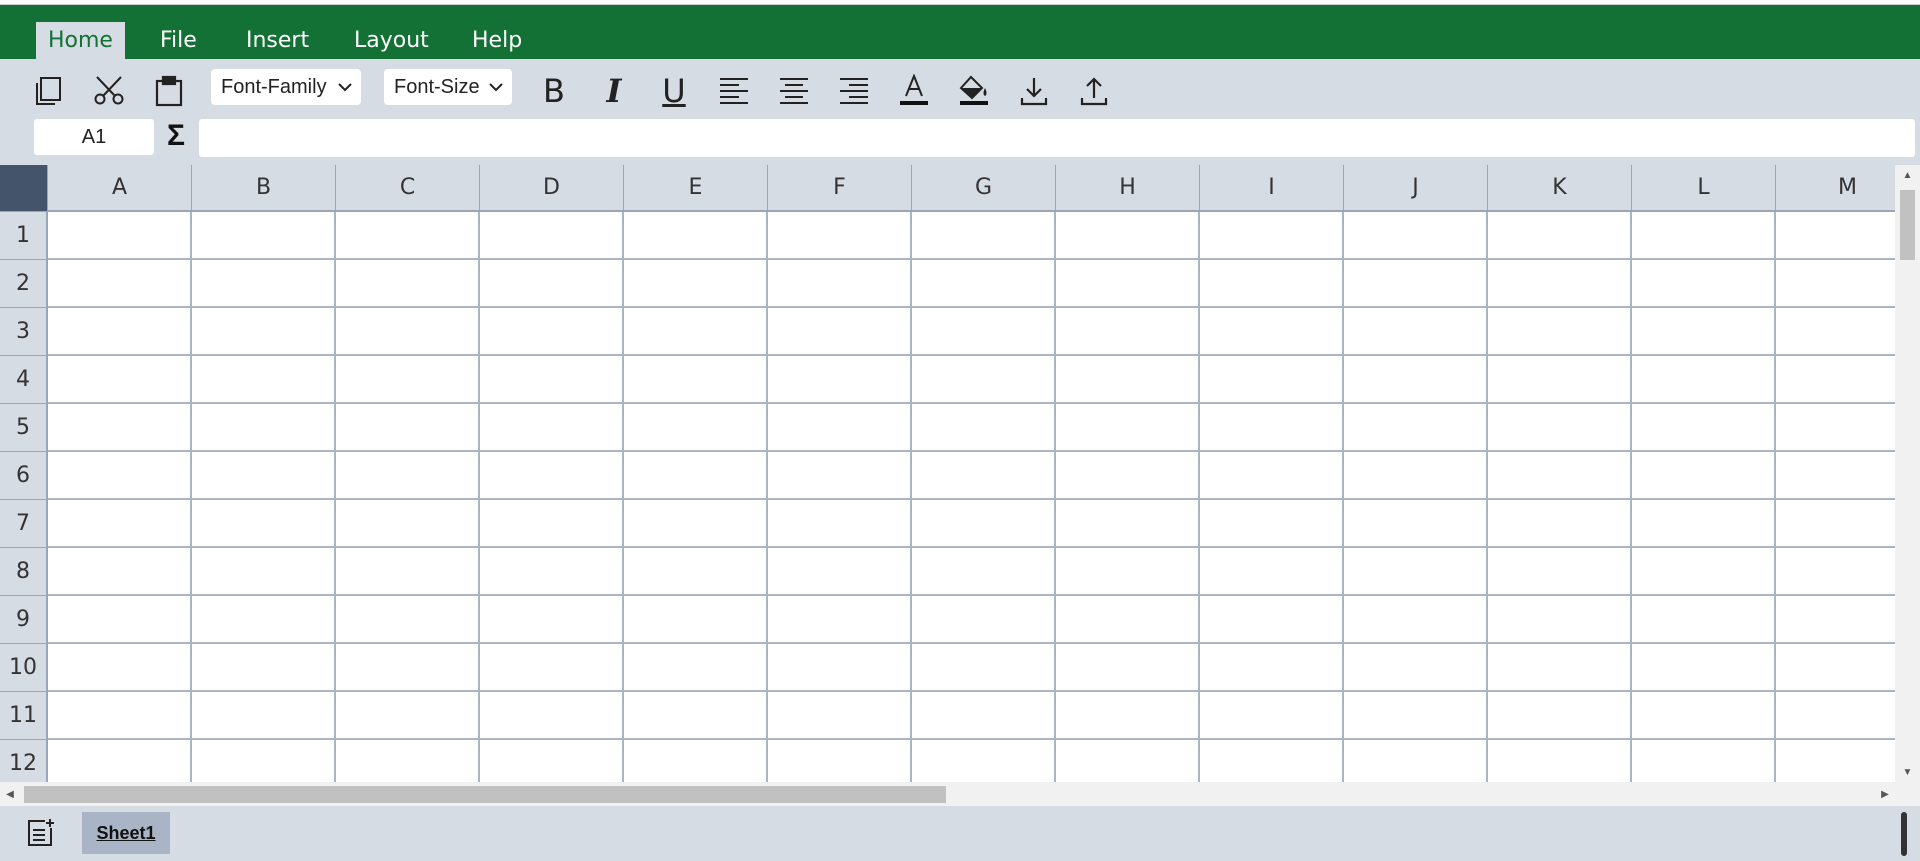 The width and height of the screenshot is (1920, 861). What do you see at coordinates (984, 188) in the screenshot?
I see `column-header: G` at bounding box center [984, 188].